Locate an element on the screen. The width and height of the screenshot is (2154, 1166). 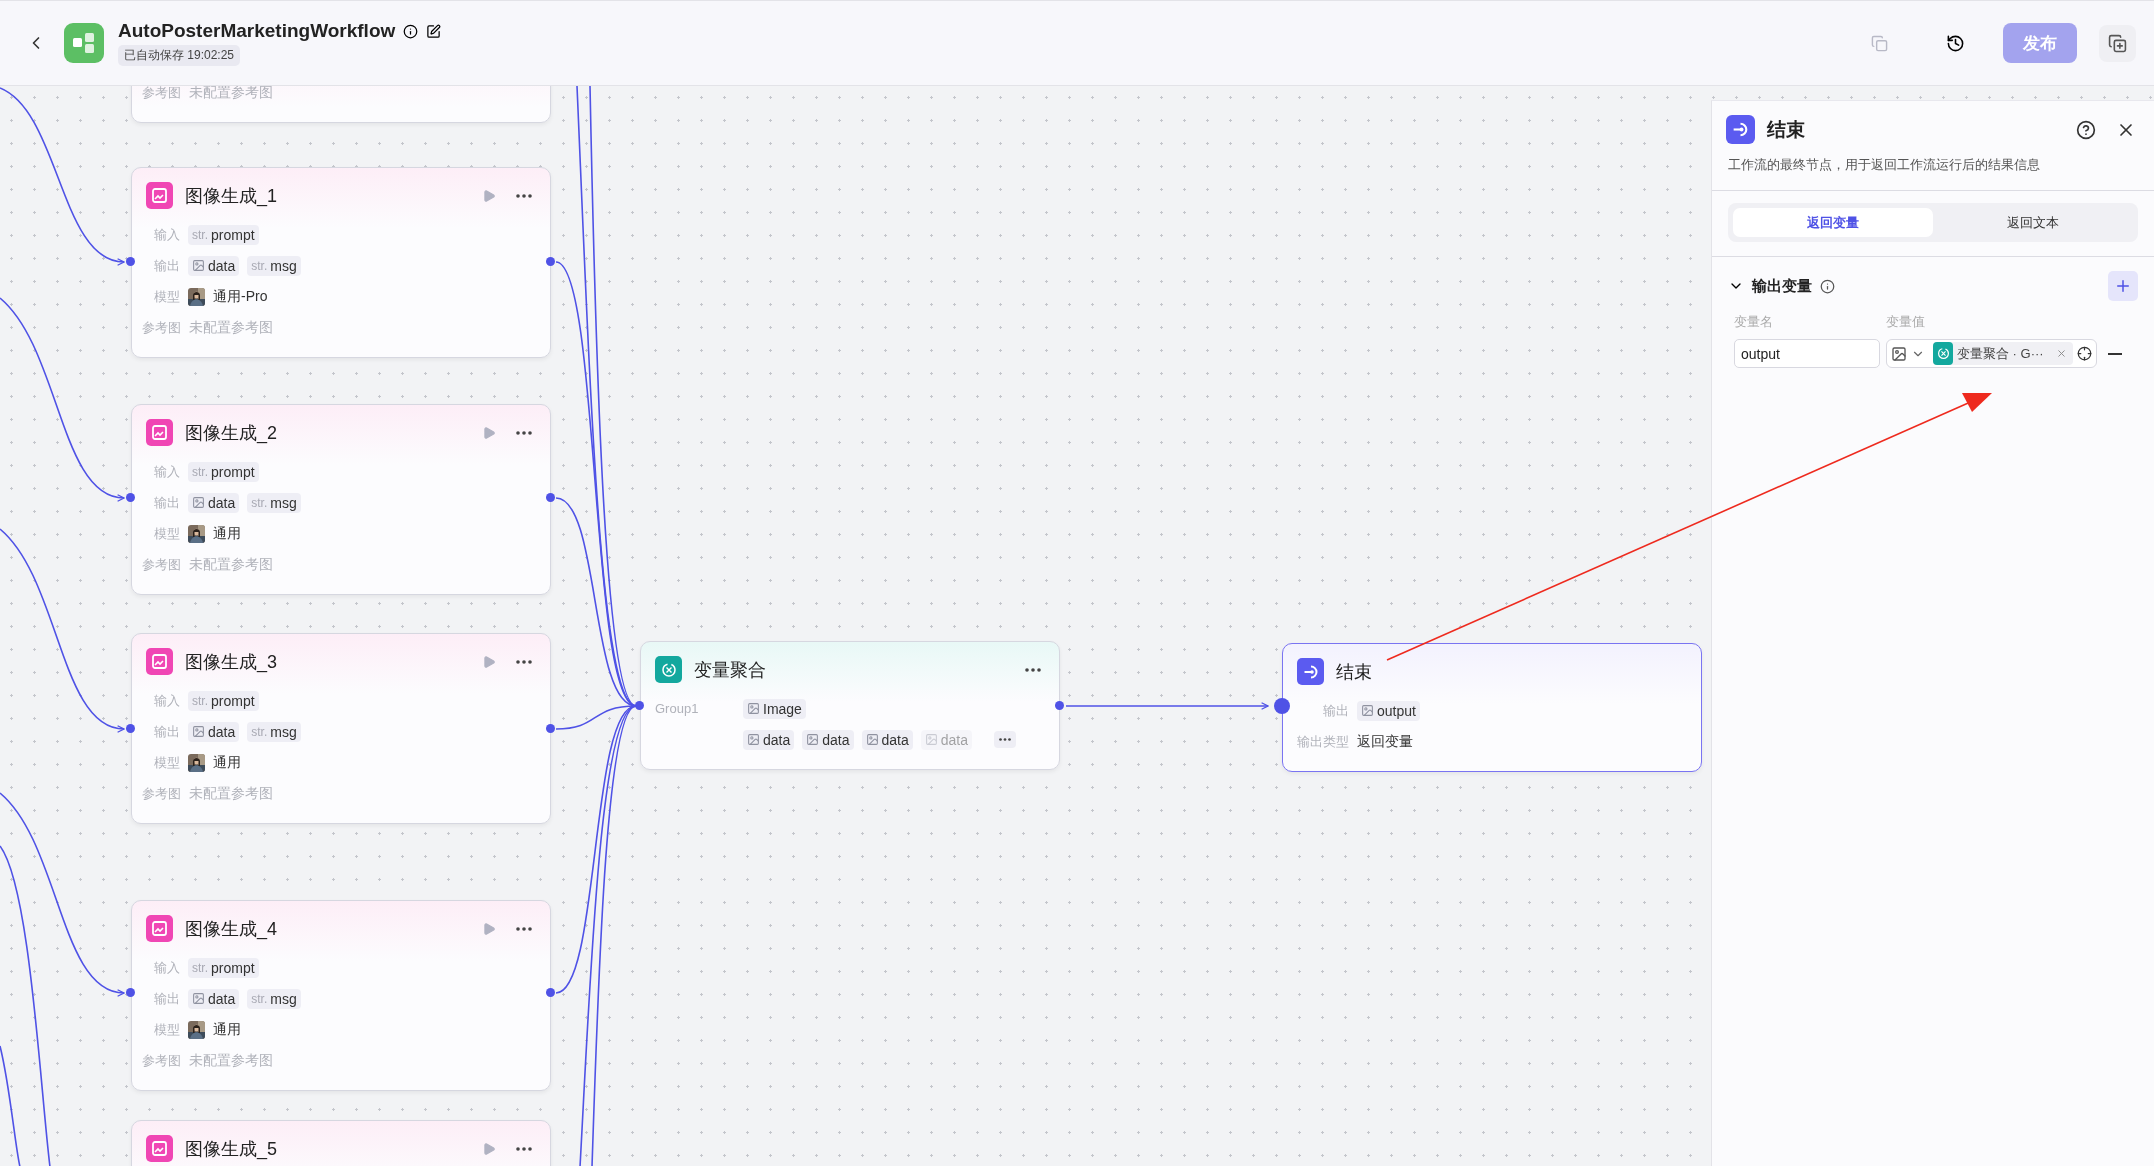
image-generation-node: 图像生成_4 输入 str. prompt 输出 data str. msg 模型 通用 参考图 未配置参考图 is located at coordinates (341, 995).